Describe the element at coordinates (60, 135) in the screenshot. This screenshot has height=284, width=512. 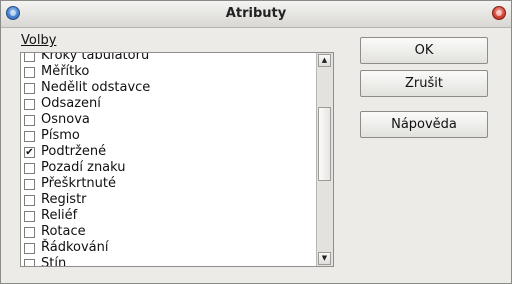
I see `option-label: Písmo` at that location.